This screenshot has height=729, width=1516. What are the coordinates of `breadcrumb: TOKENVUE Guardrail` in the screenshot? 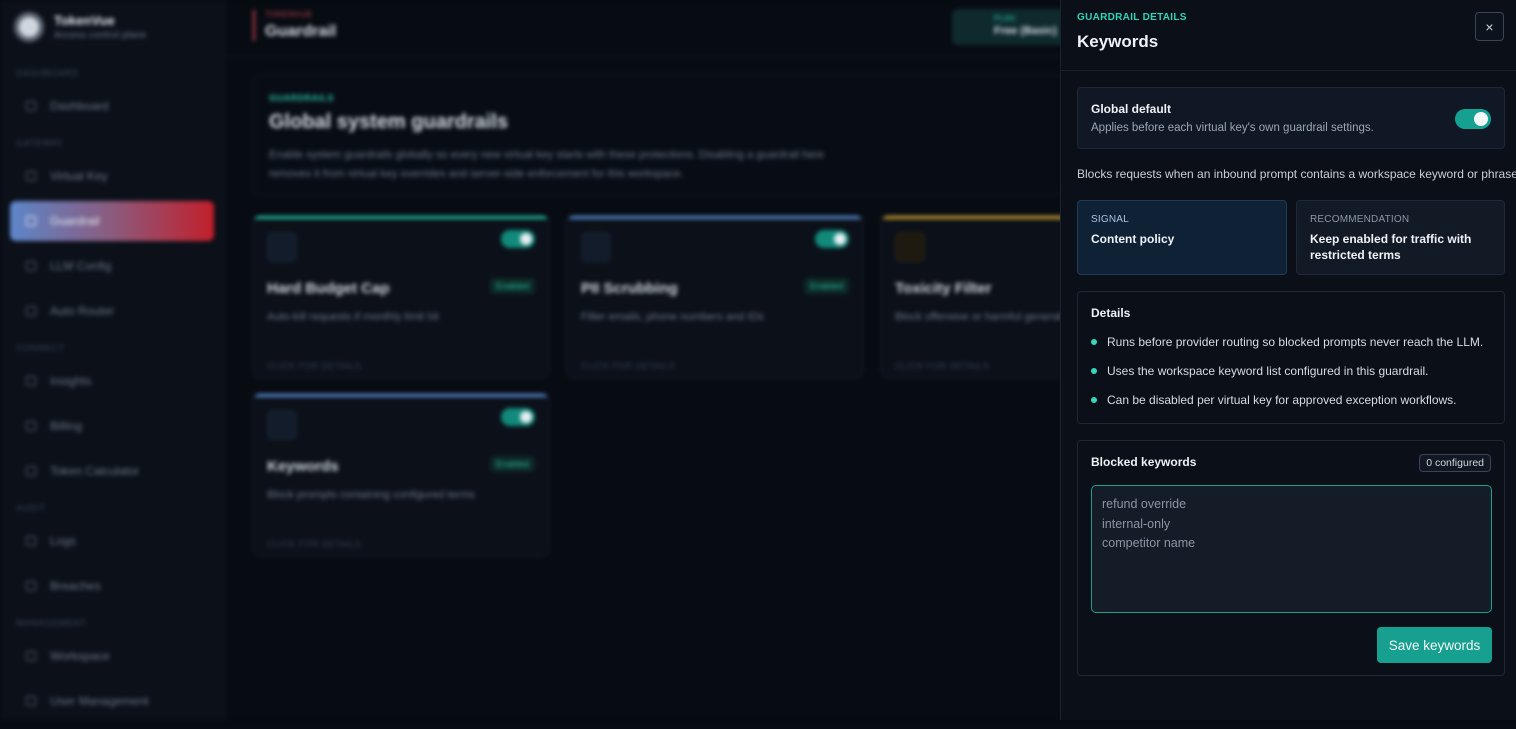 It's located at (294, 25).